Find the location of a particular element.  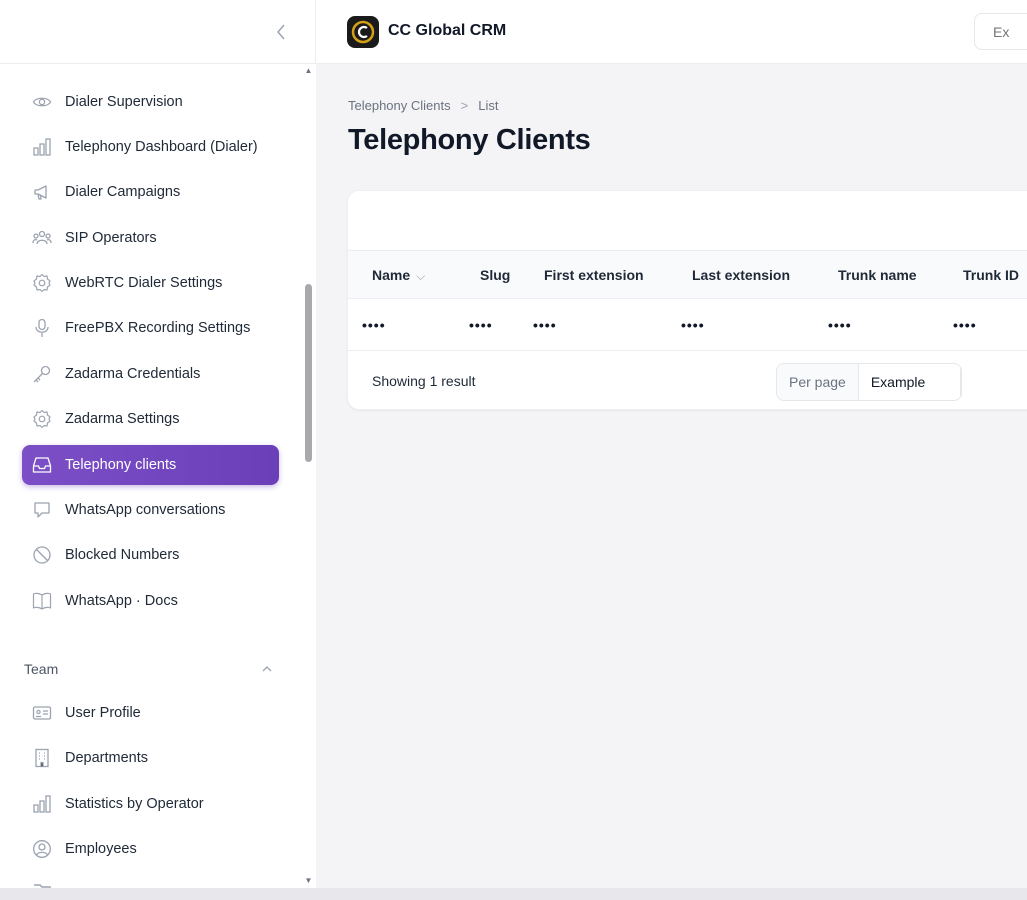

column-header-slug: Slug is located at coordinates (495, 275).